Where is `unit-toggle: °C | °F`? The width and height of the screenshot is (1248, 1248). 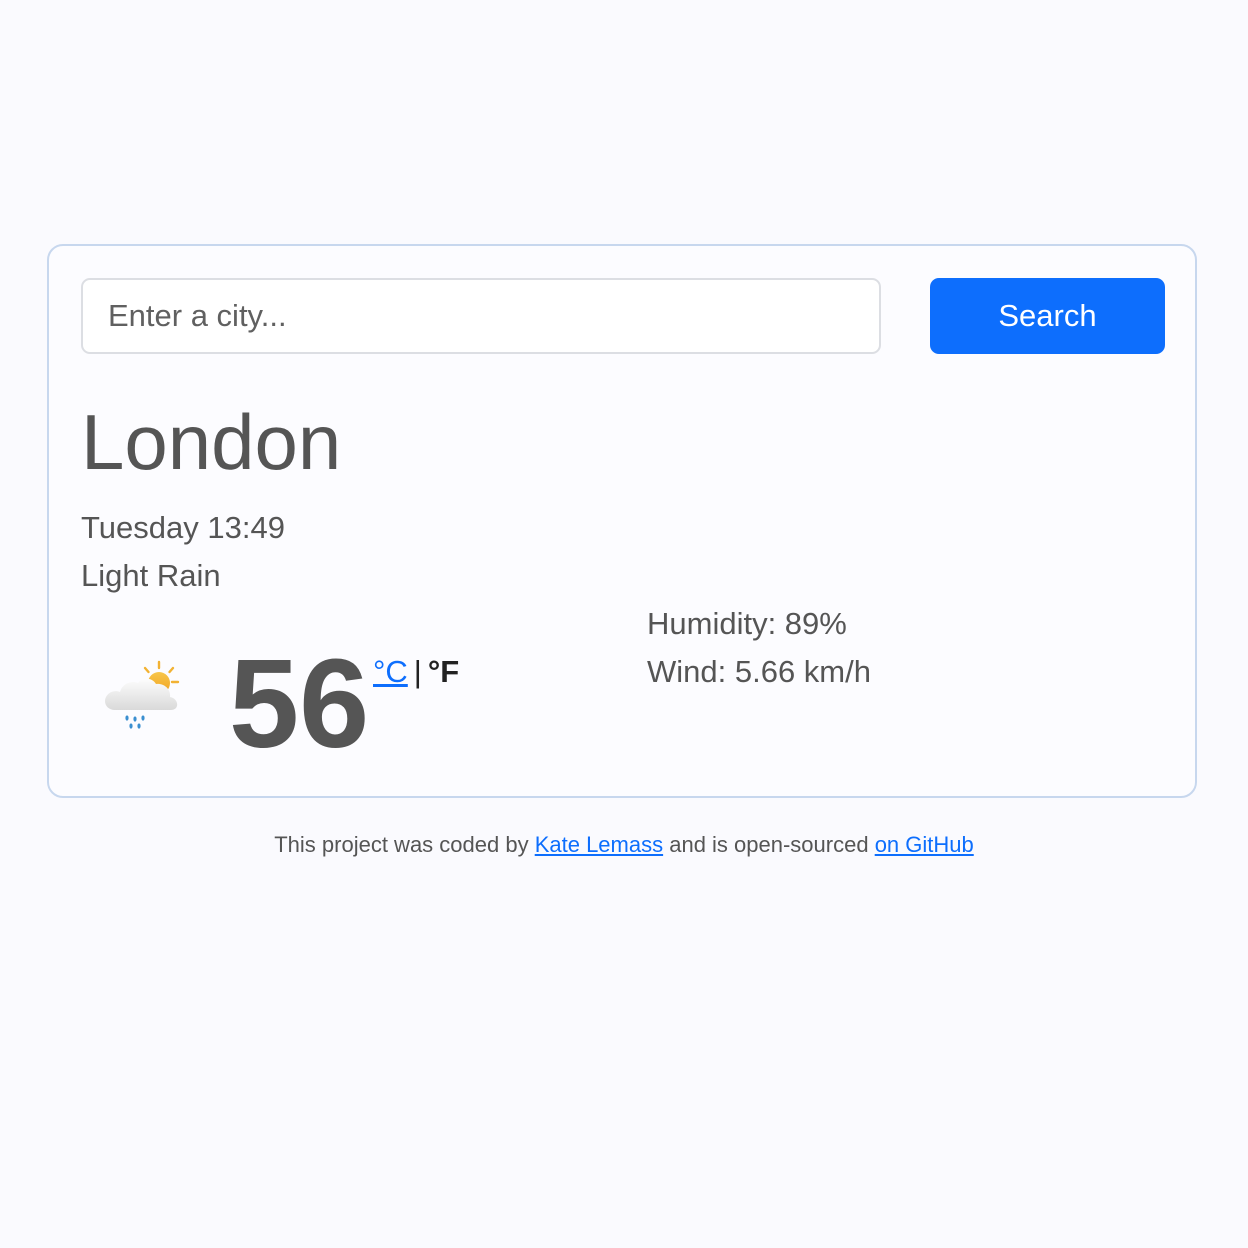 unit-toggle: °C | °F is located at coordinates (416, 672).